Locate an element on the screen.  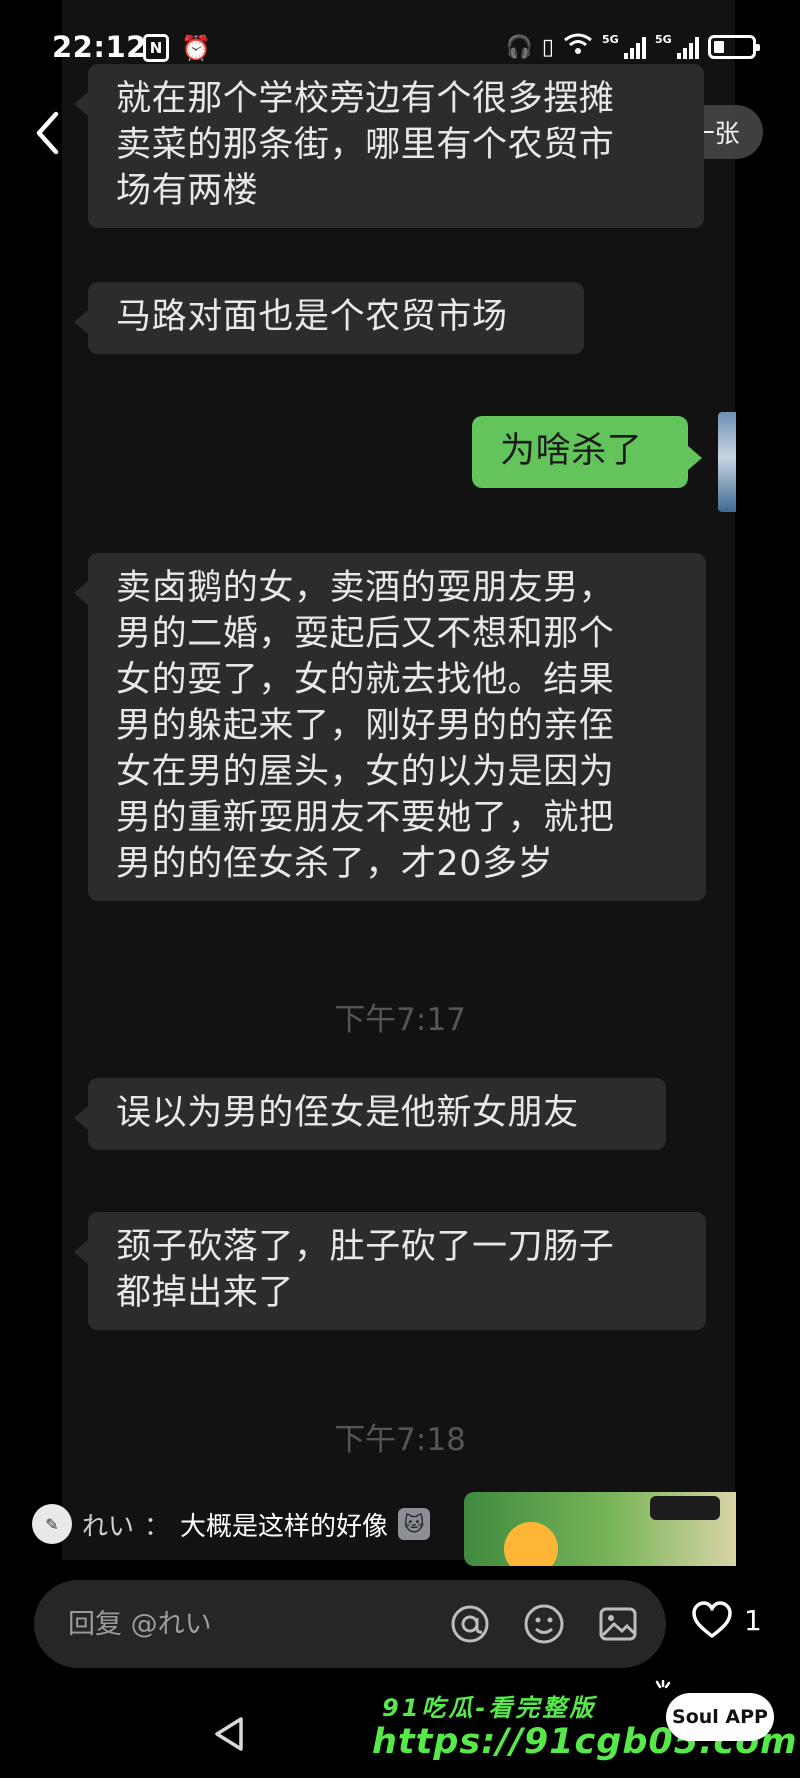
image-icon is located at coordinates (618, 1624).